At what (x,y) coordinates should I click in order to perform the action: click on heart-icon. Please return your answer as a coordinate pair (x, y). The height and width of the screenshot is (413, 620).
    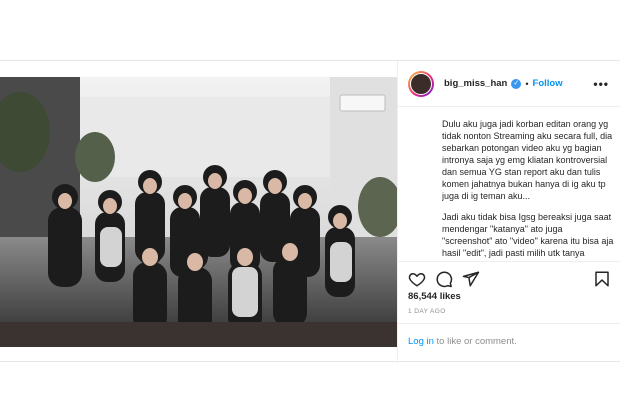
    Looking at the image, I should click on (417, 279).